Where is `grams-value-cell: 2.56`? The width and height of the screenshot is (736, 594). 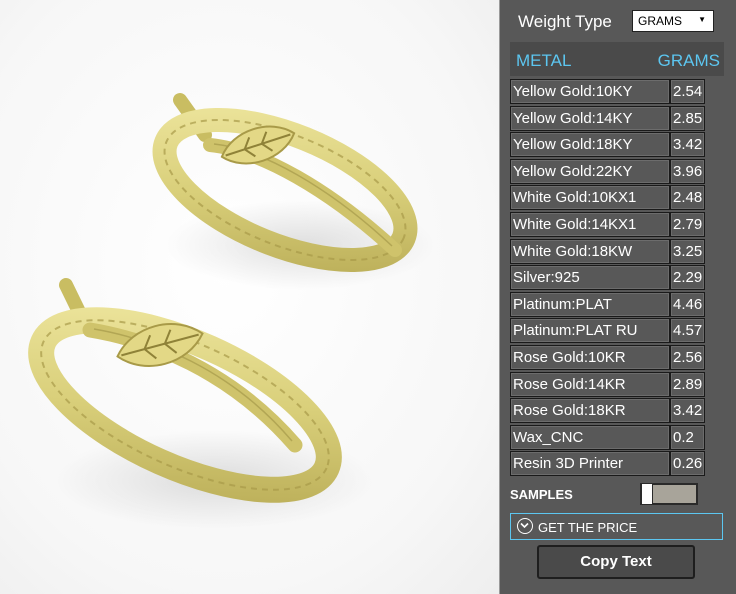 grams-value-cell: 2.56 is located at coordinates (687, 357).